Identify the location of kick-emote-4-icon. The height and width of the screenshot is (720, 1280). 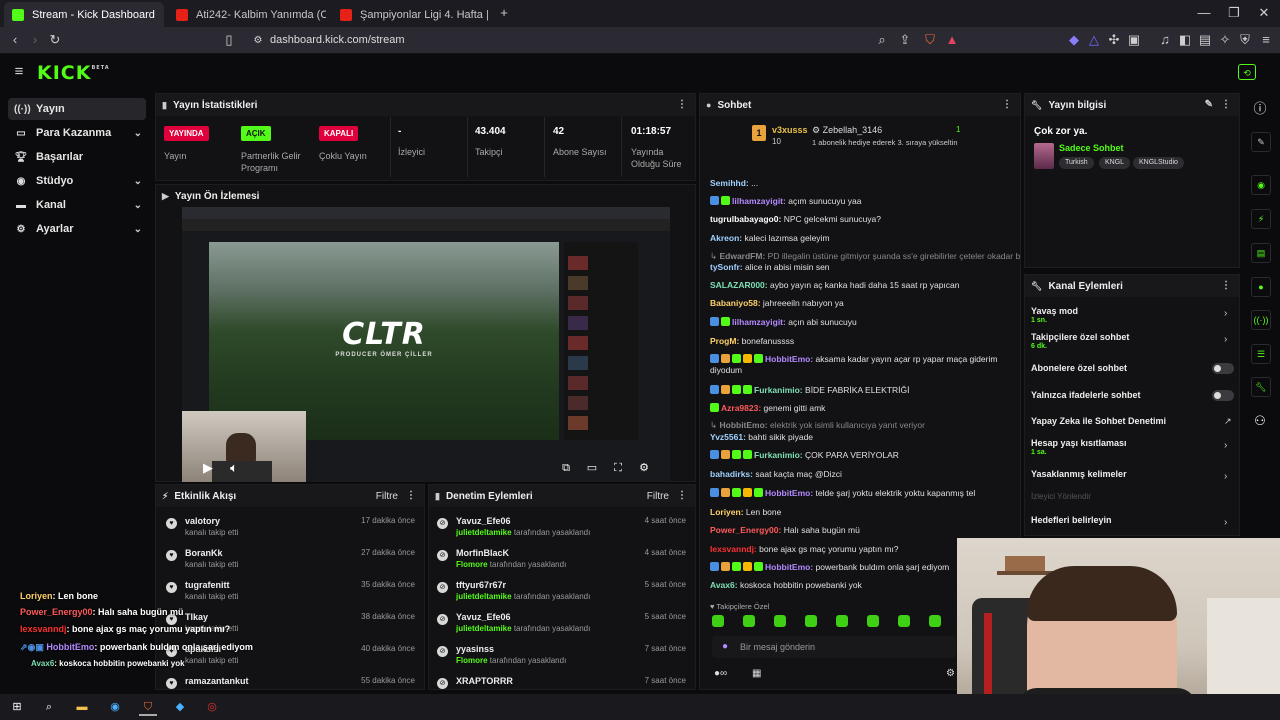
(811, 621).